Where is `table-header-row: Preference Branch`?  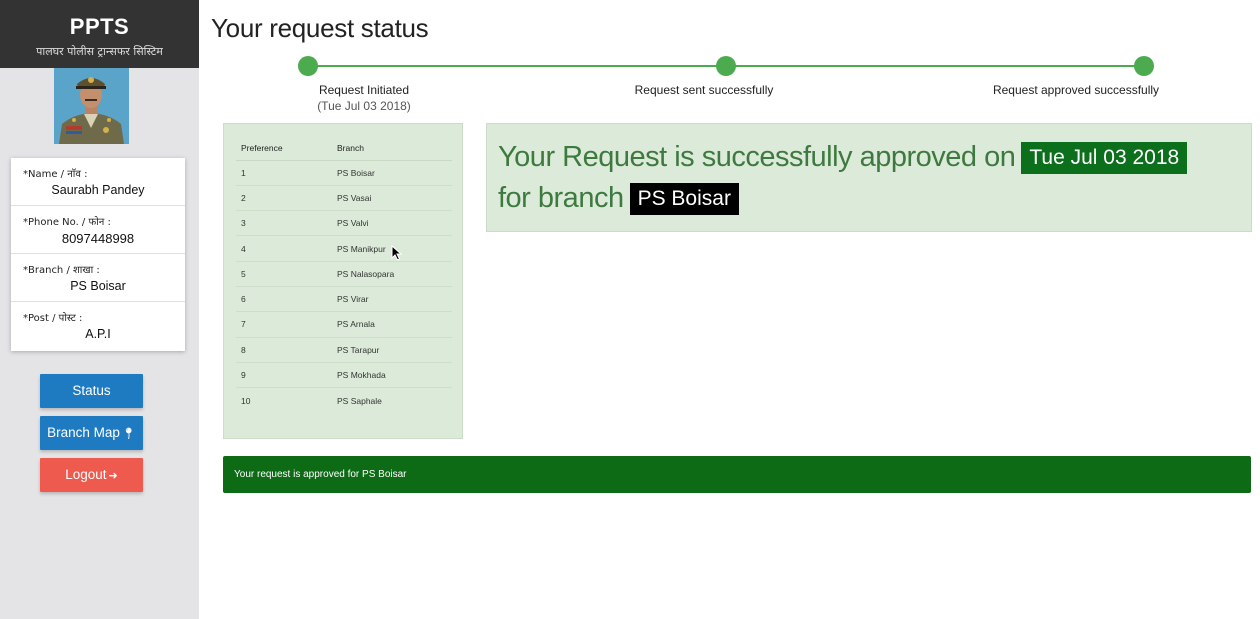 table-header-row: Preference Branch is located at coordinates (344, 149).